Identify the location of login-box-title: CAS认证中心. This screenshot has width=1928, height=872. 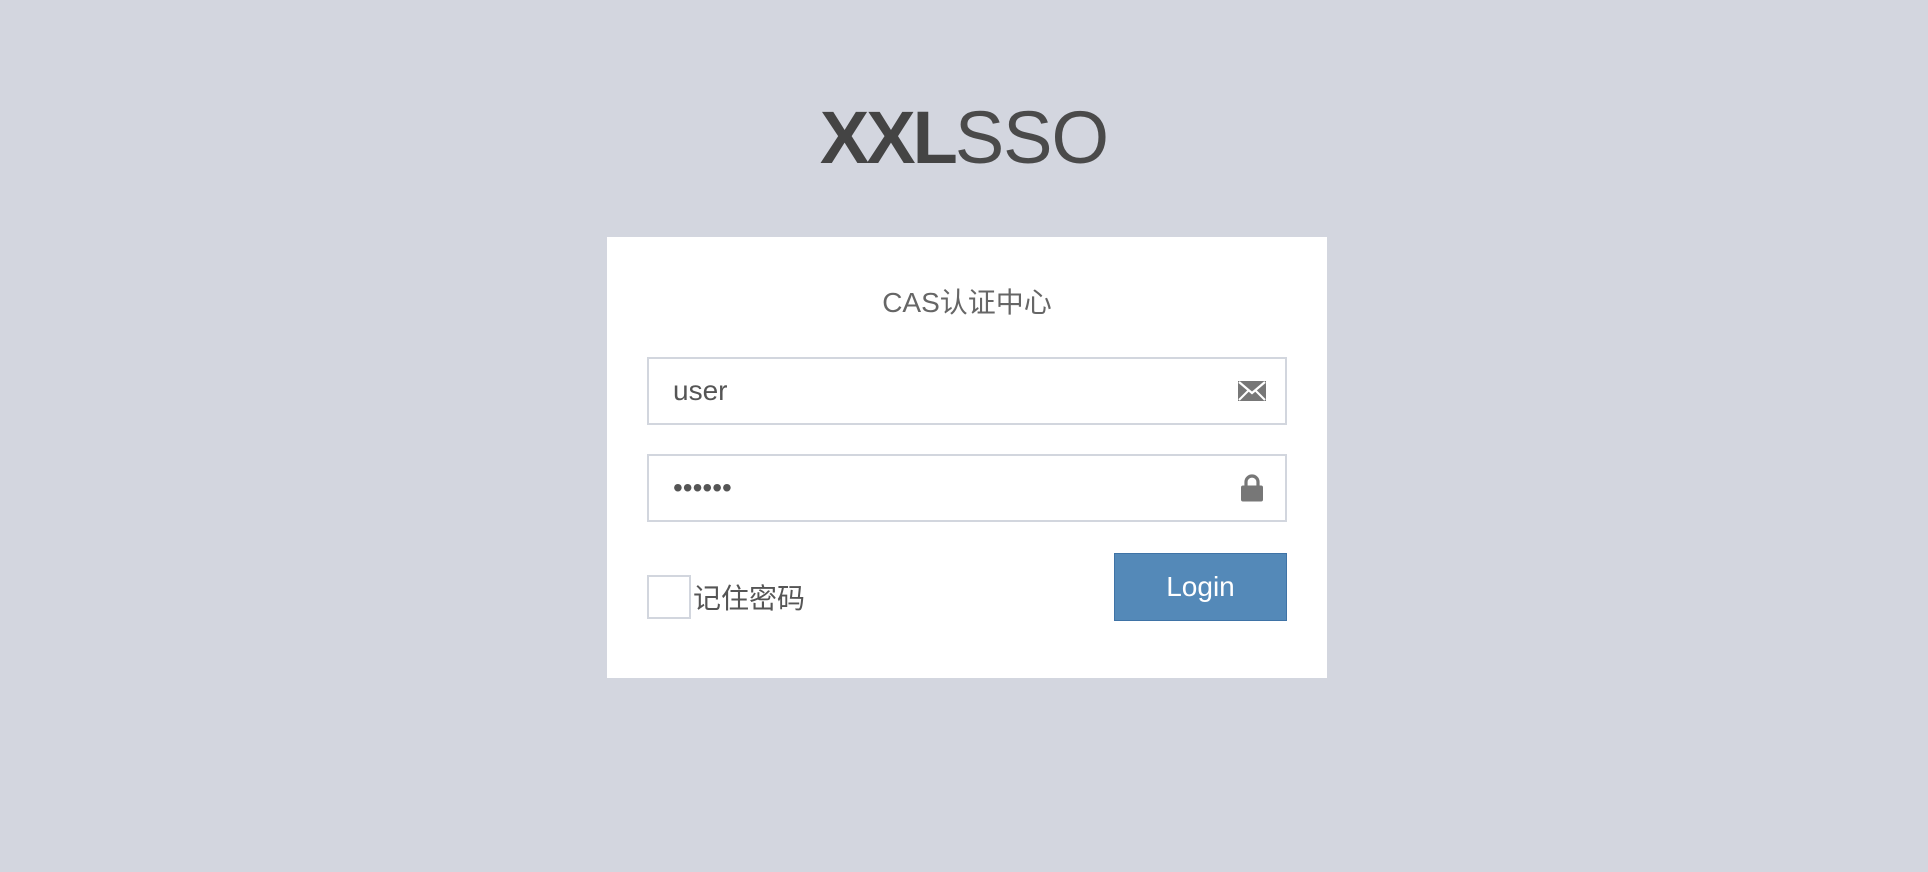
(967, 302).